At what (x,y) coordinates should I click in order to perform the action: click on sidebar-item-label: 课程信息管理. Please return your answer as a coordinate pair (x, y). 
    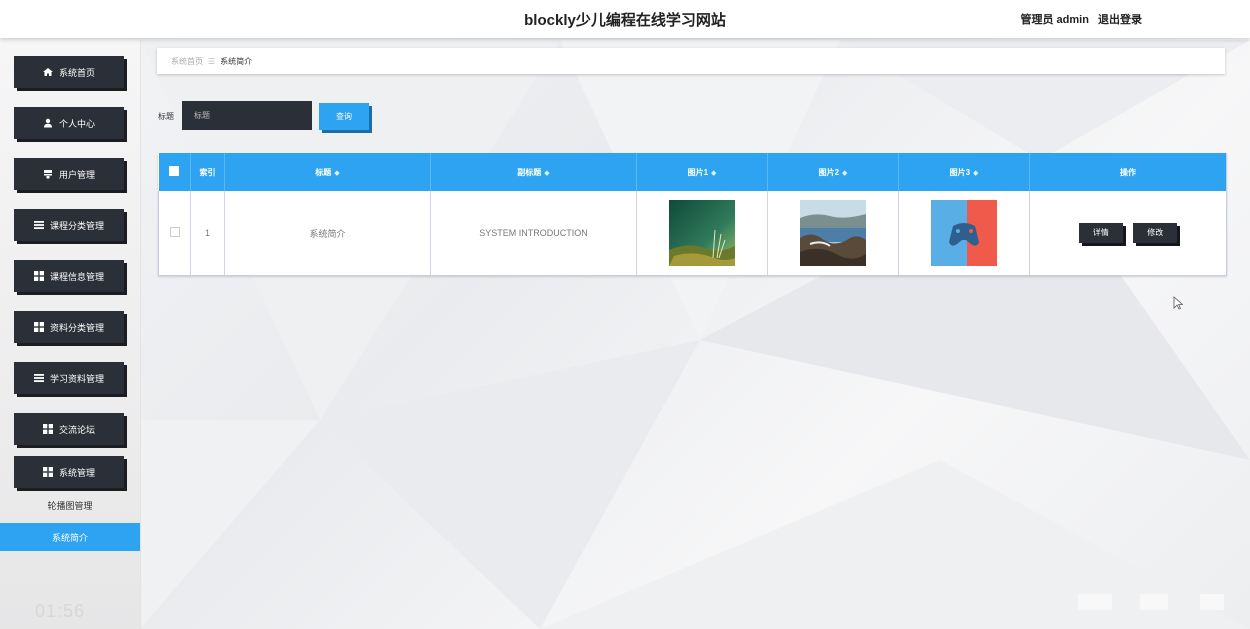
    Looking at the image, I should click on (76, 276).